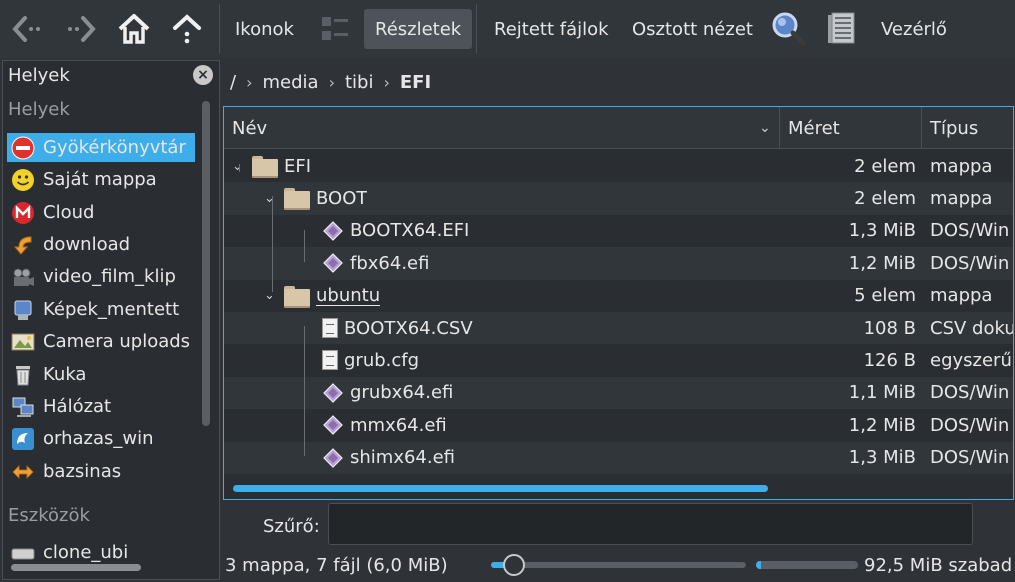 The width and height of the screenshot is (1015, 582). I want to click on pictures-icon, so click(23, 310).